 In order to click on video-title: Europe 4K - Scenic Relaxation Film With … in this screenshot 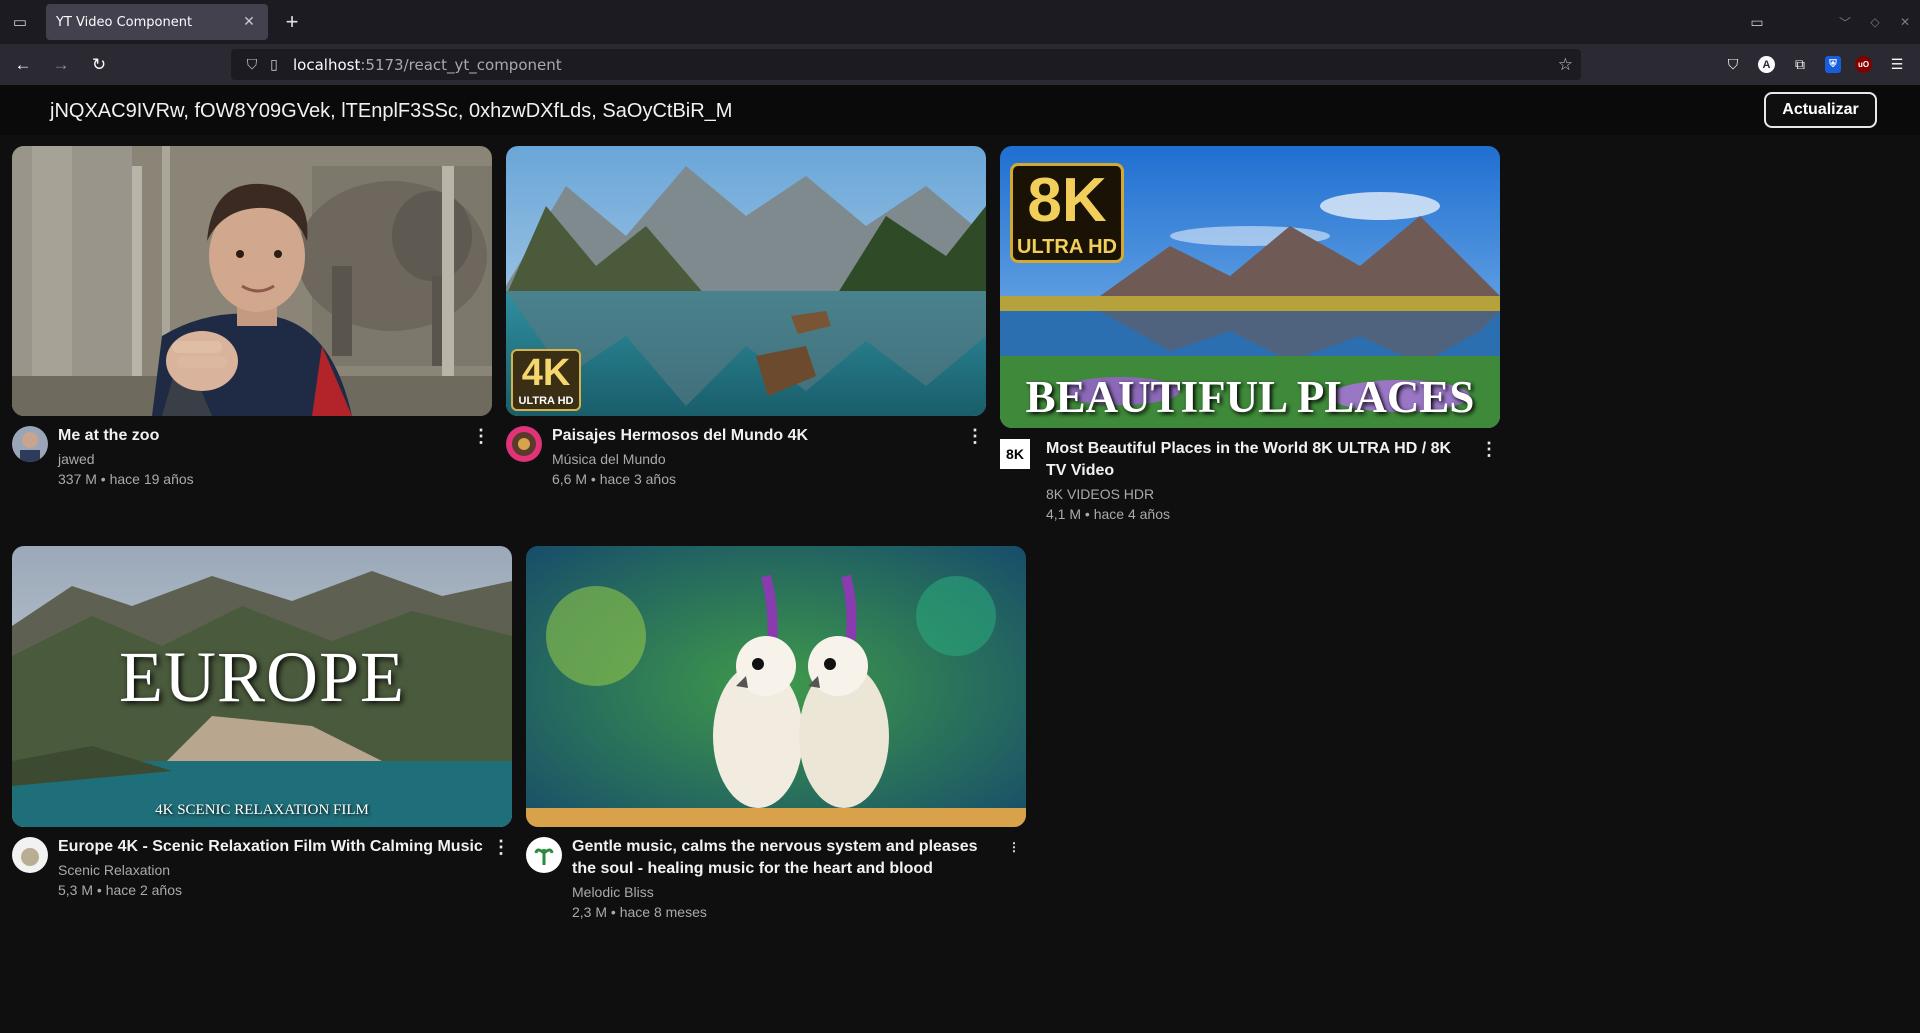, I will do `click(271, 847)`.